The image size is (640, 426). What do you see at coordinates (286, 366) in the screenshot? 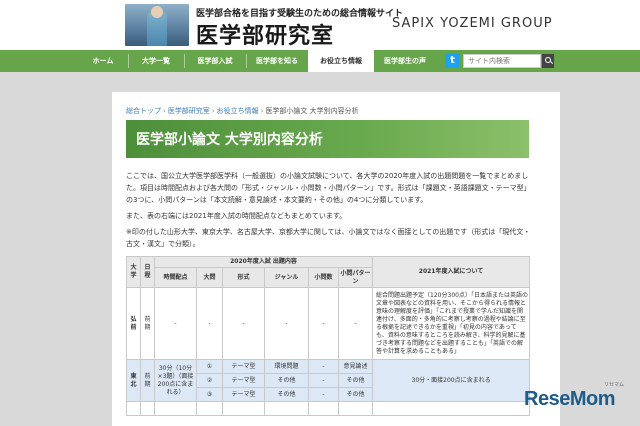
I see `cell-genre: 環境問題` at bounding box center [286, 366].